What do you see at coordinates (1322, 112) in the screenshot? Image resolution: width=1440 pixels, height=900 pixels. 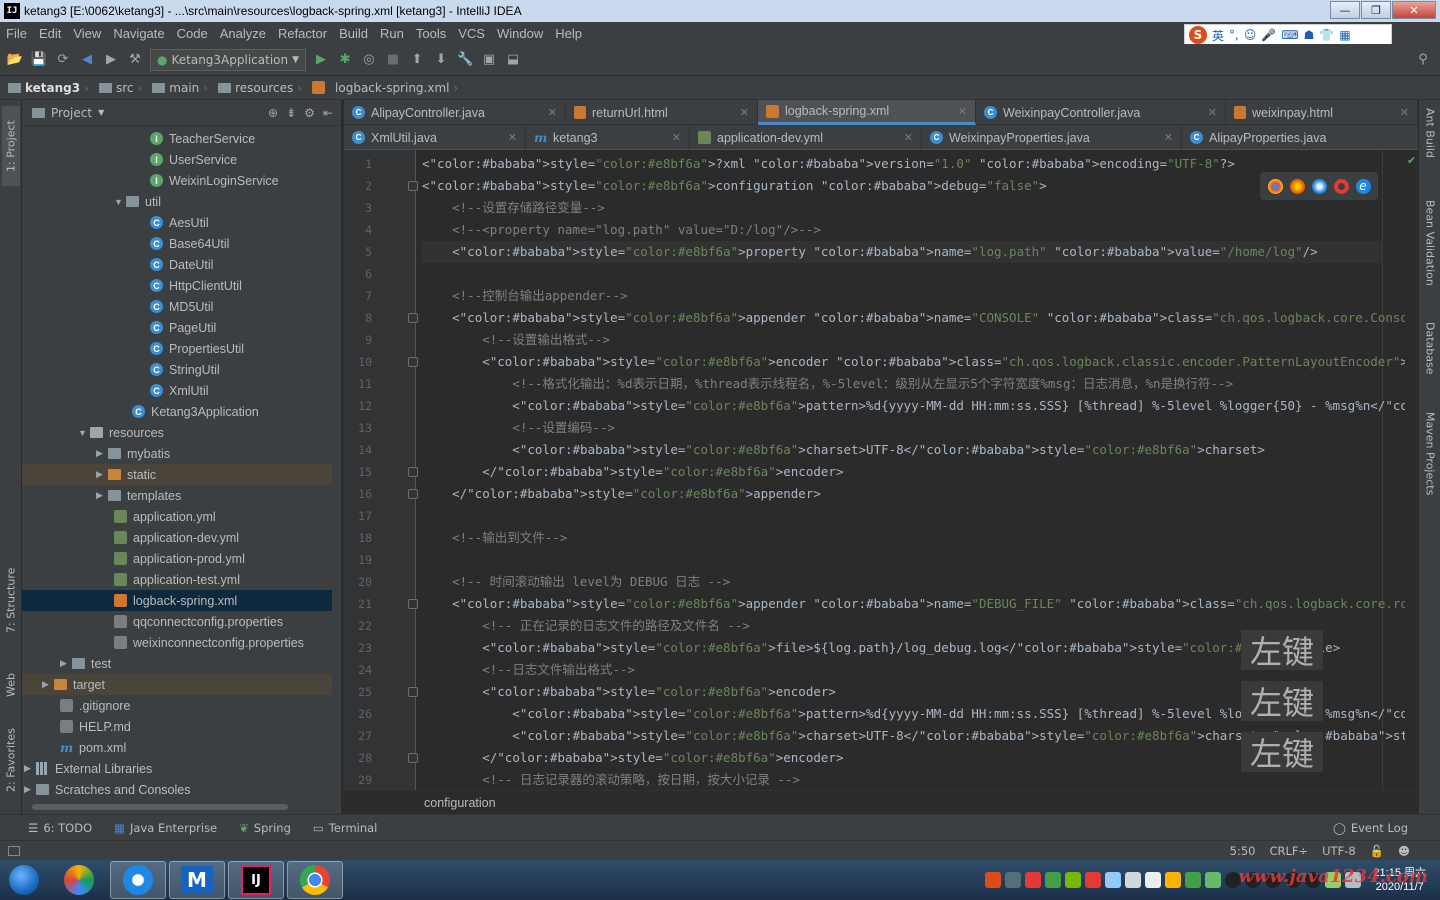 I see `tab-weixinpay-html: weixinpay.html ✕` at bounding box center [1322, 112].